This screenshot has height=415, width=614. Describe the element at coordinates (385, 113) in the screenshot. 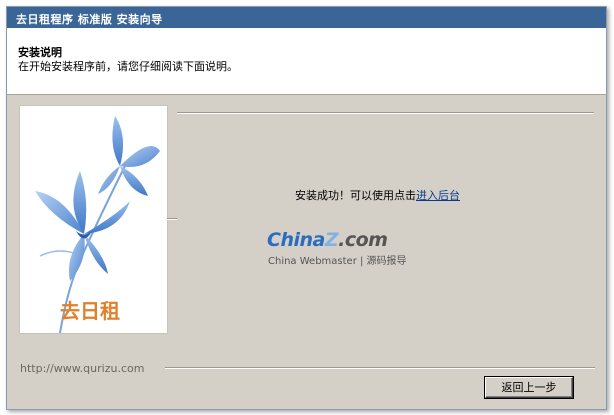

I see `top-divider` at that location.